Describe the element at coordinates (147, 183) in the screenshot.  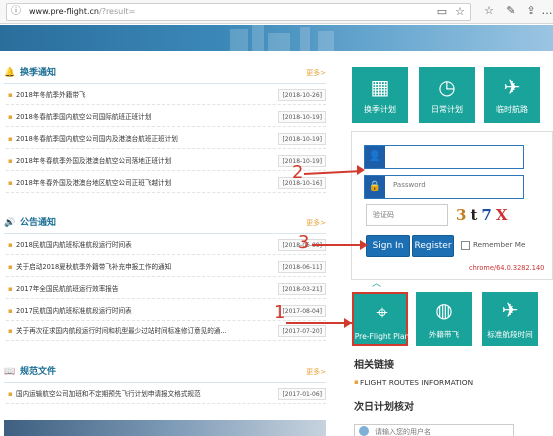
I see `news-title: 2018年冬春外国及港澳台地区航空公司正班飞越计划` at that location.